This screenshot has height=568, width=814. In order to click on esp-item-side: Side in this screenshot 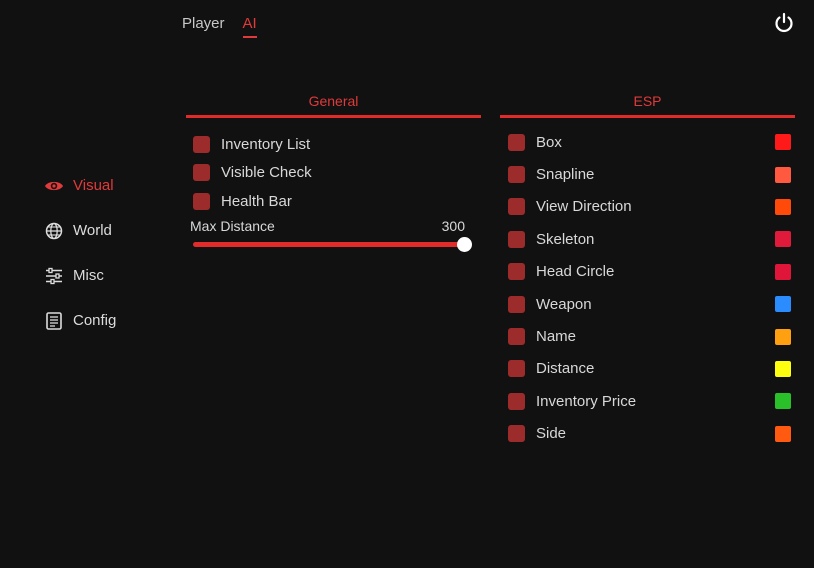, I will do `click(651, 434)`.